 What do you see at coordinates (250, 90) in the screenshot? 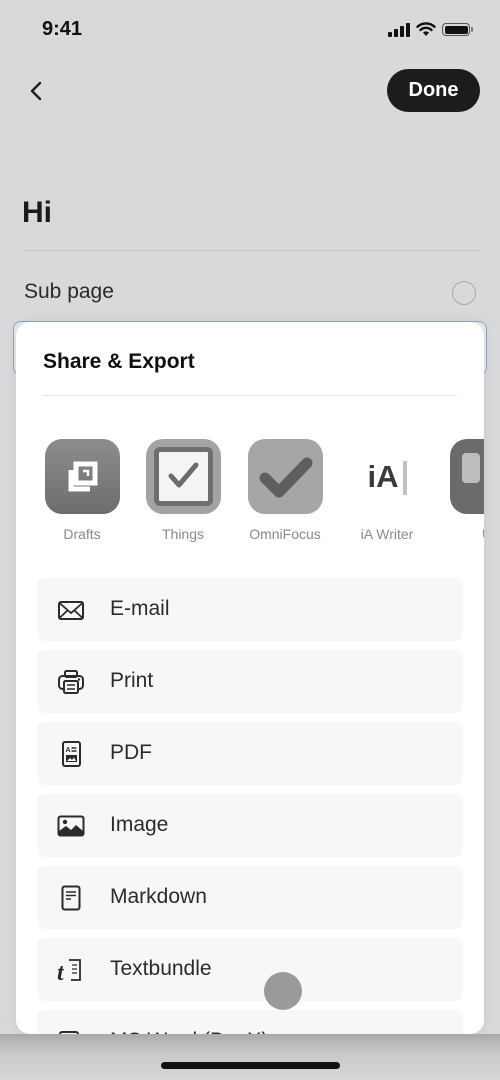
I see `navigation-bar: Done` at bounding box center [250, 90].